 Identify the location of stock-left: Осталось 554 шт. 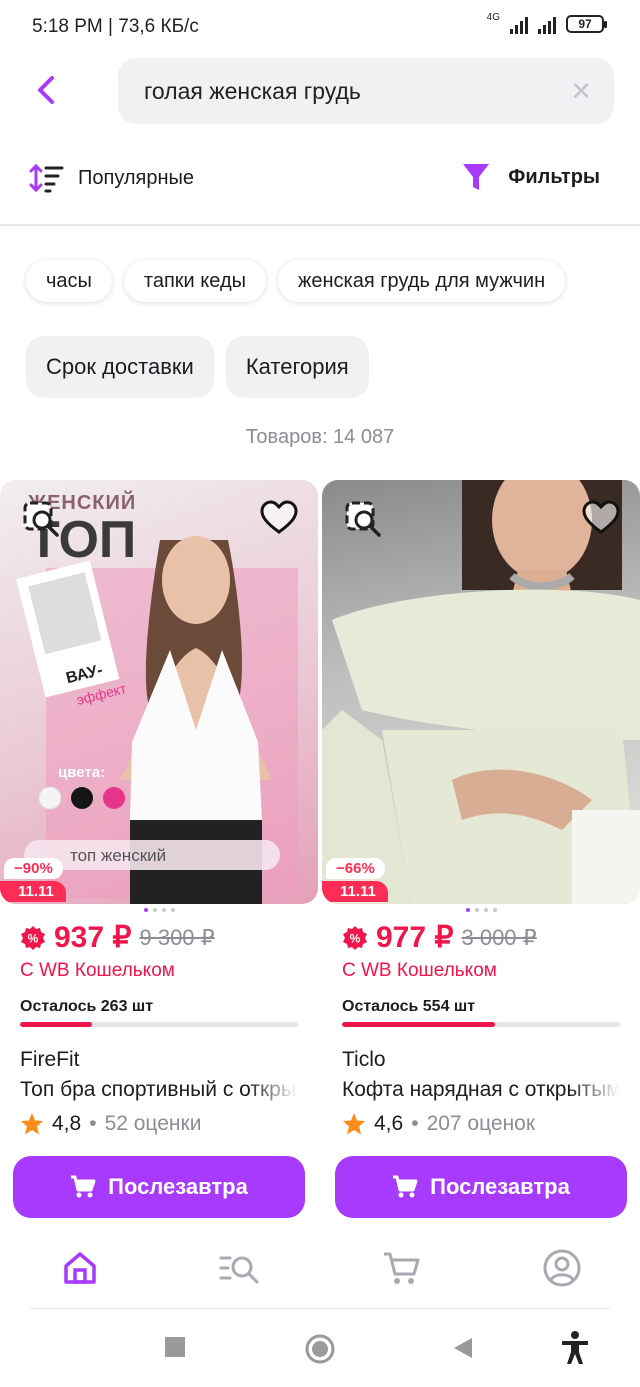
(409, 1006).